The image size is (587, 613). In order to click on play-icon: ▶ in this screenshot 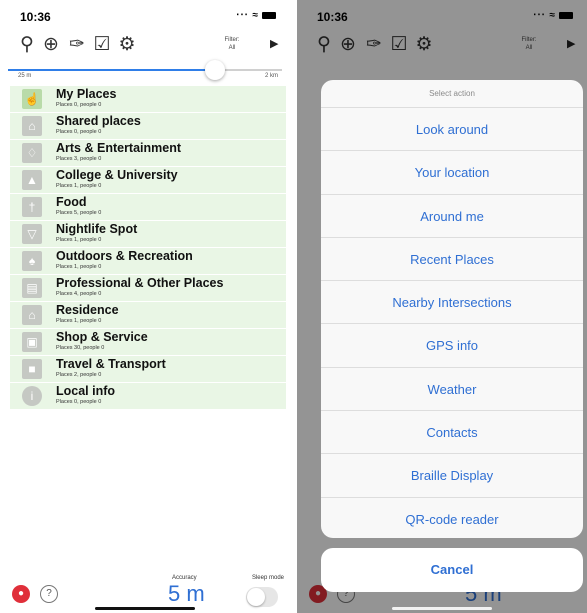, I will do `click(274, 43)`.